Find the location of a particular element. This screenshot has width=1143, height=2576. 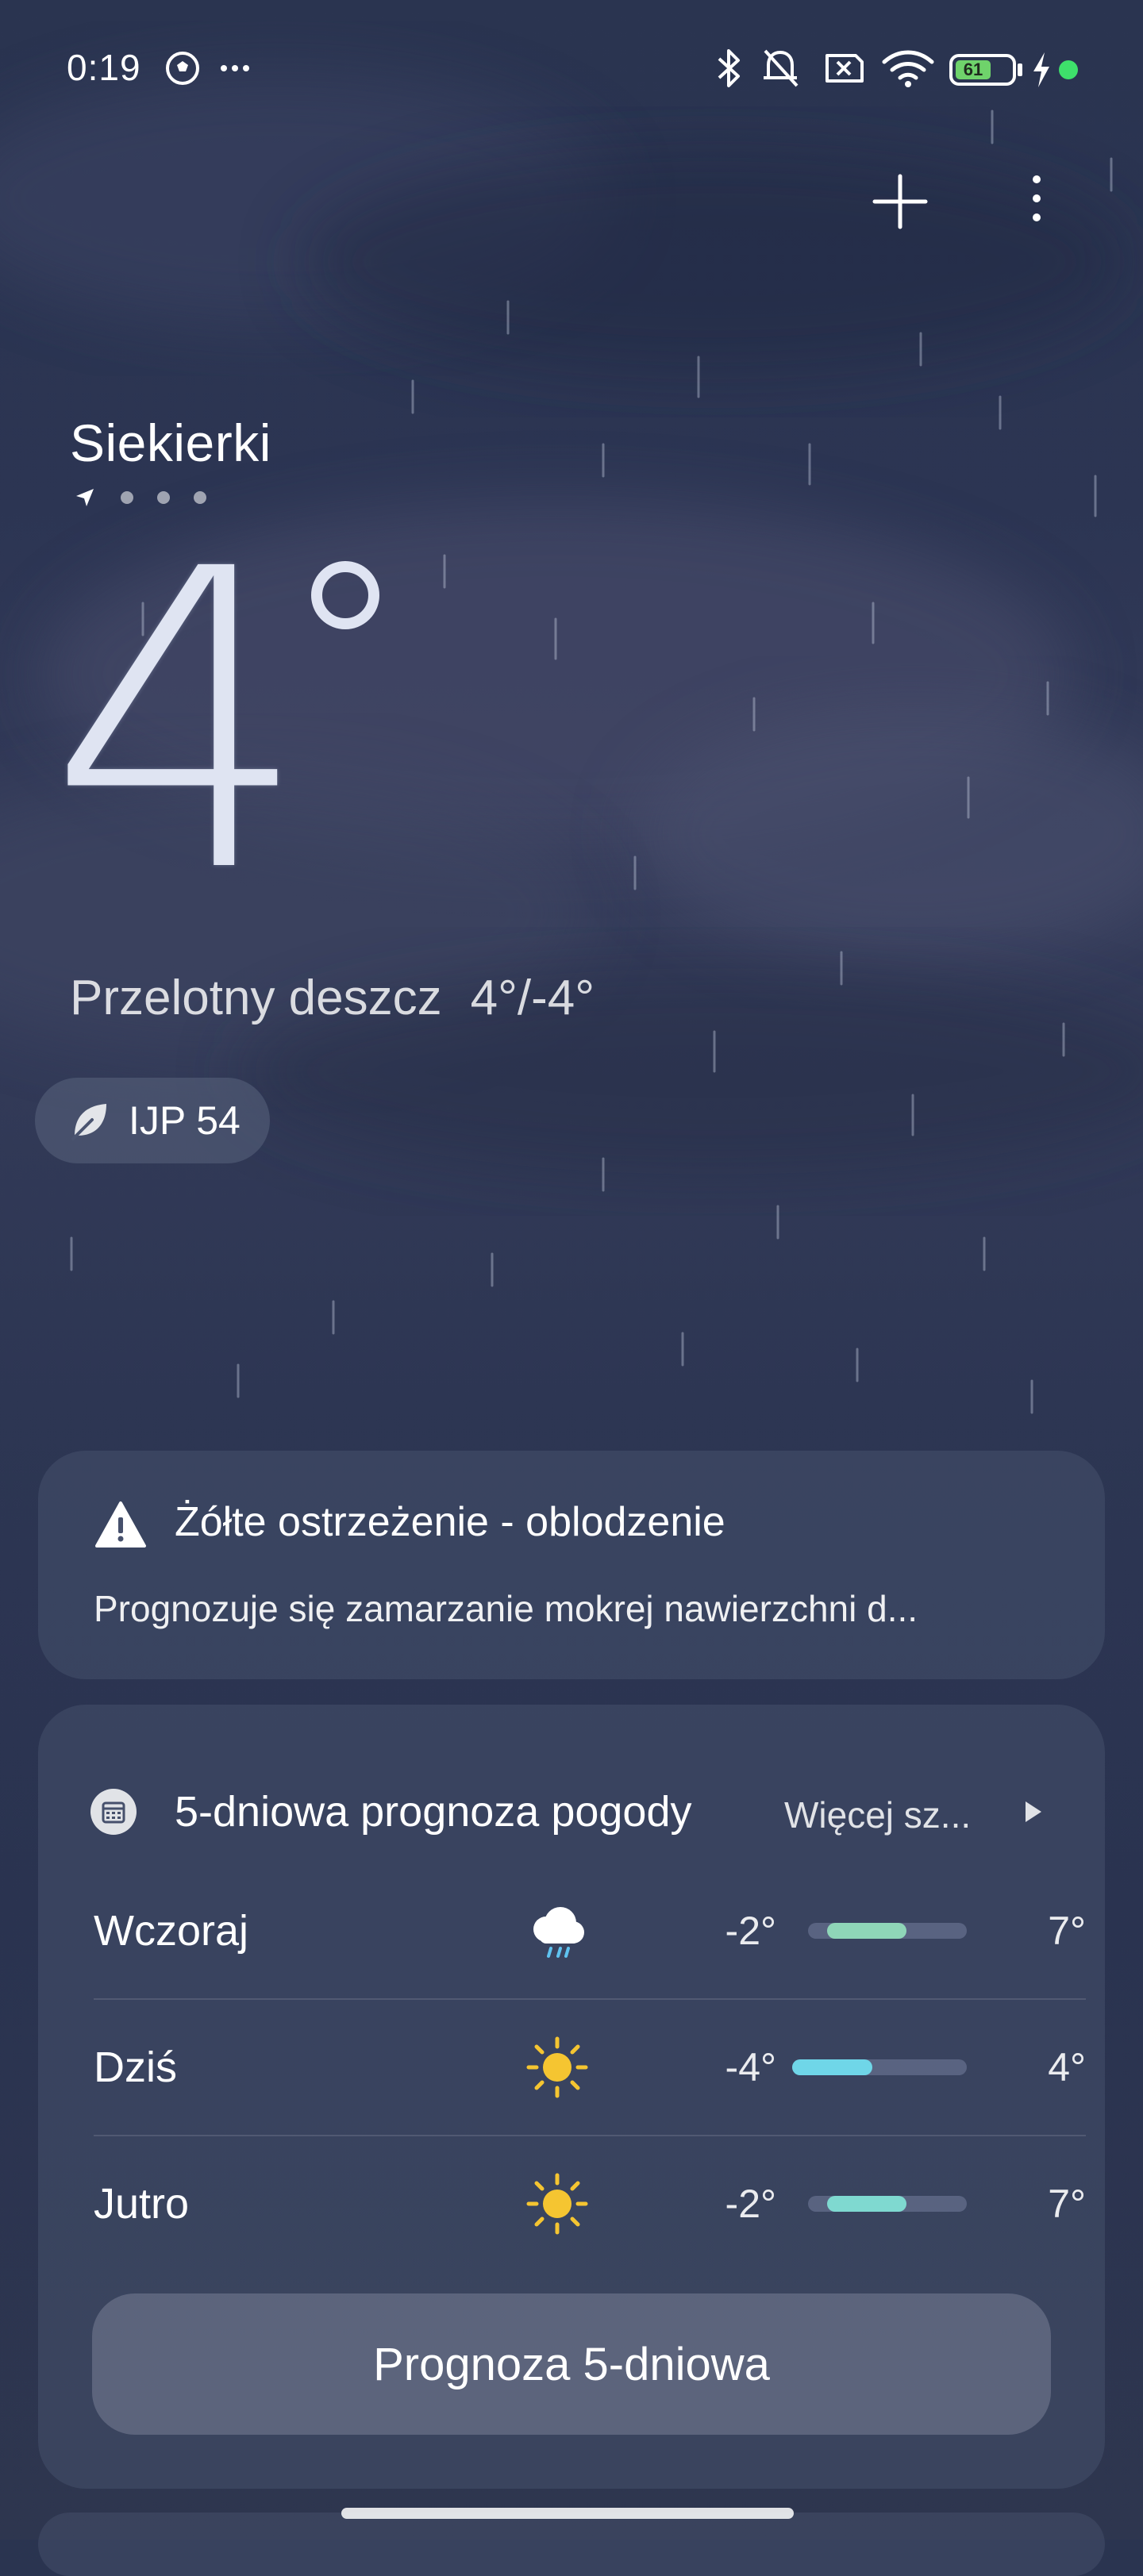

soccer-ball-icon is located at coordinates (182, 68).